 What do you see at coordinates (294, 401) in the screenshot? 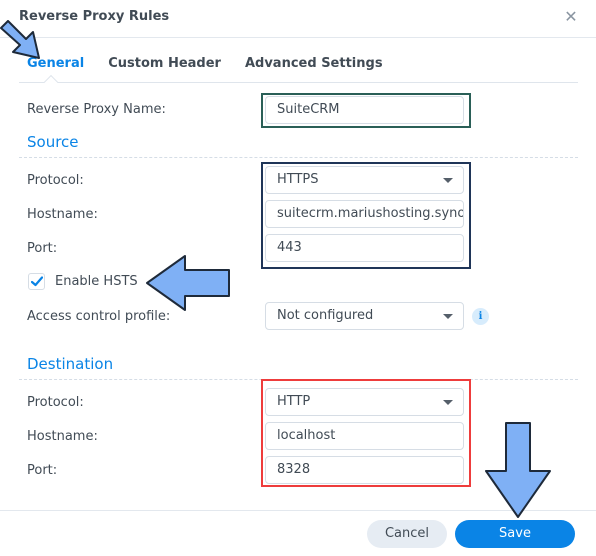
I see `destination-protocol-value: HTTP` at bounding box center [294, 401].